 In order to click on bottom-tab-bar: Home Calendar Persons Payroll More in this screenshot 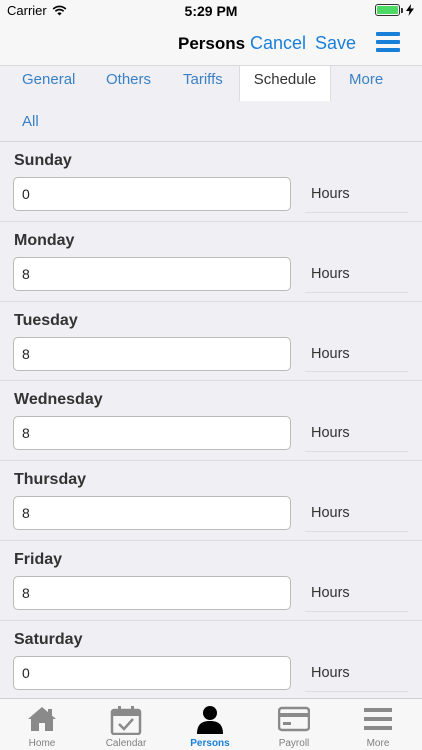, I will do `click(211, 724)`.